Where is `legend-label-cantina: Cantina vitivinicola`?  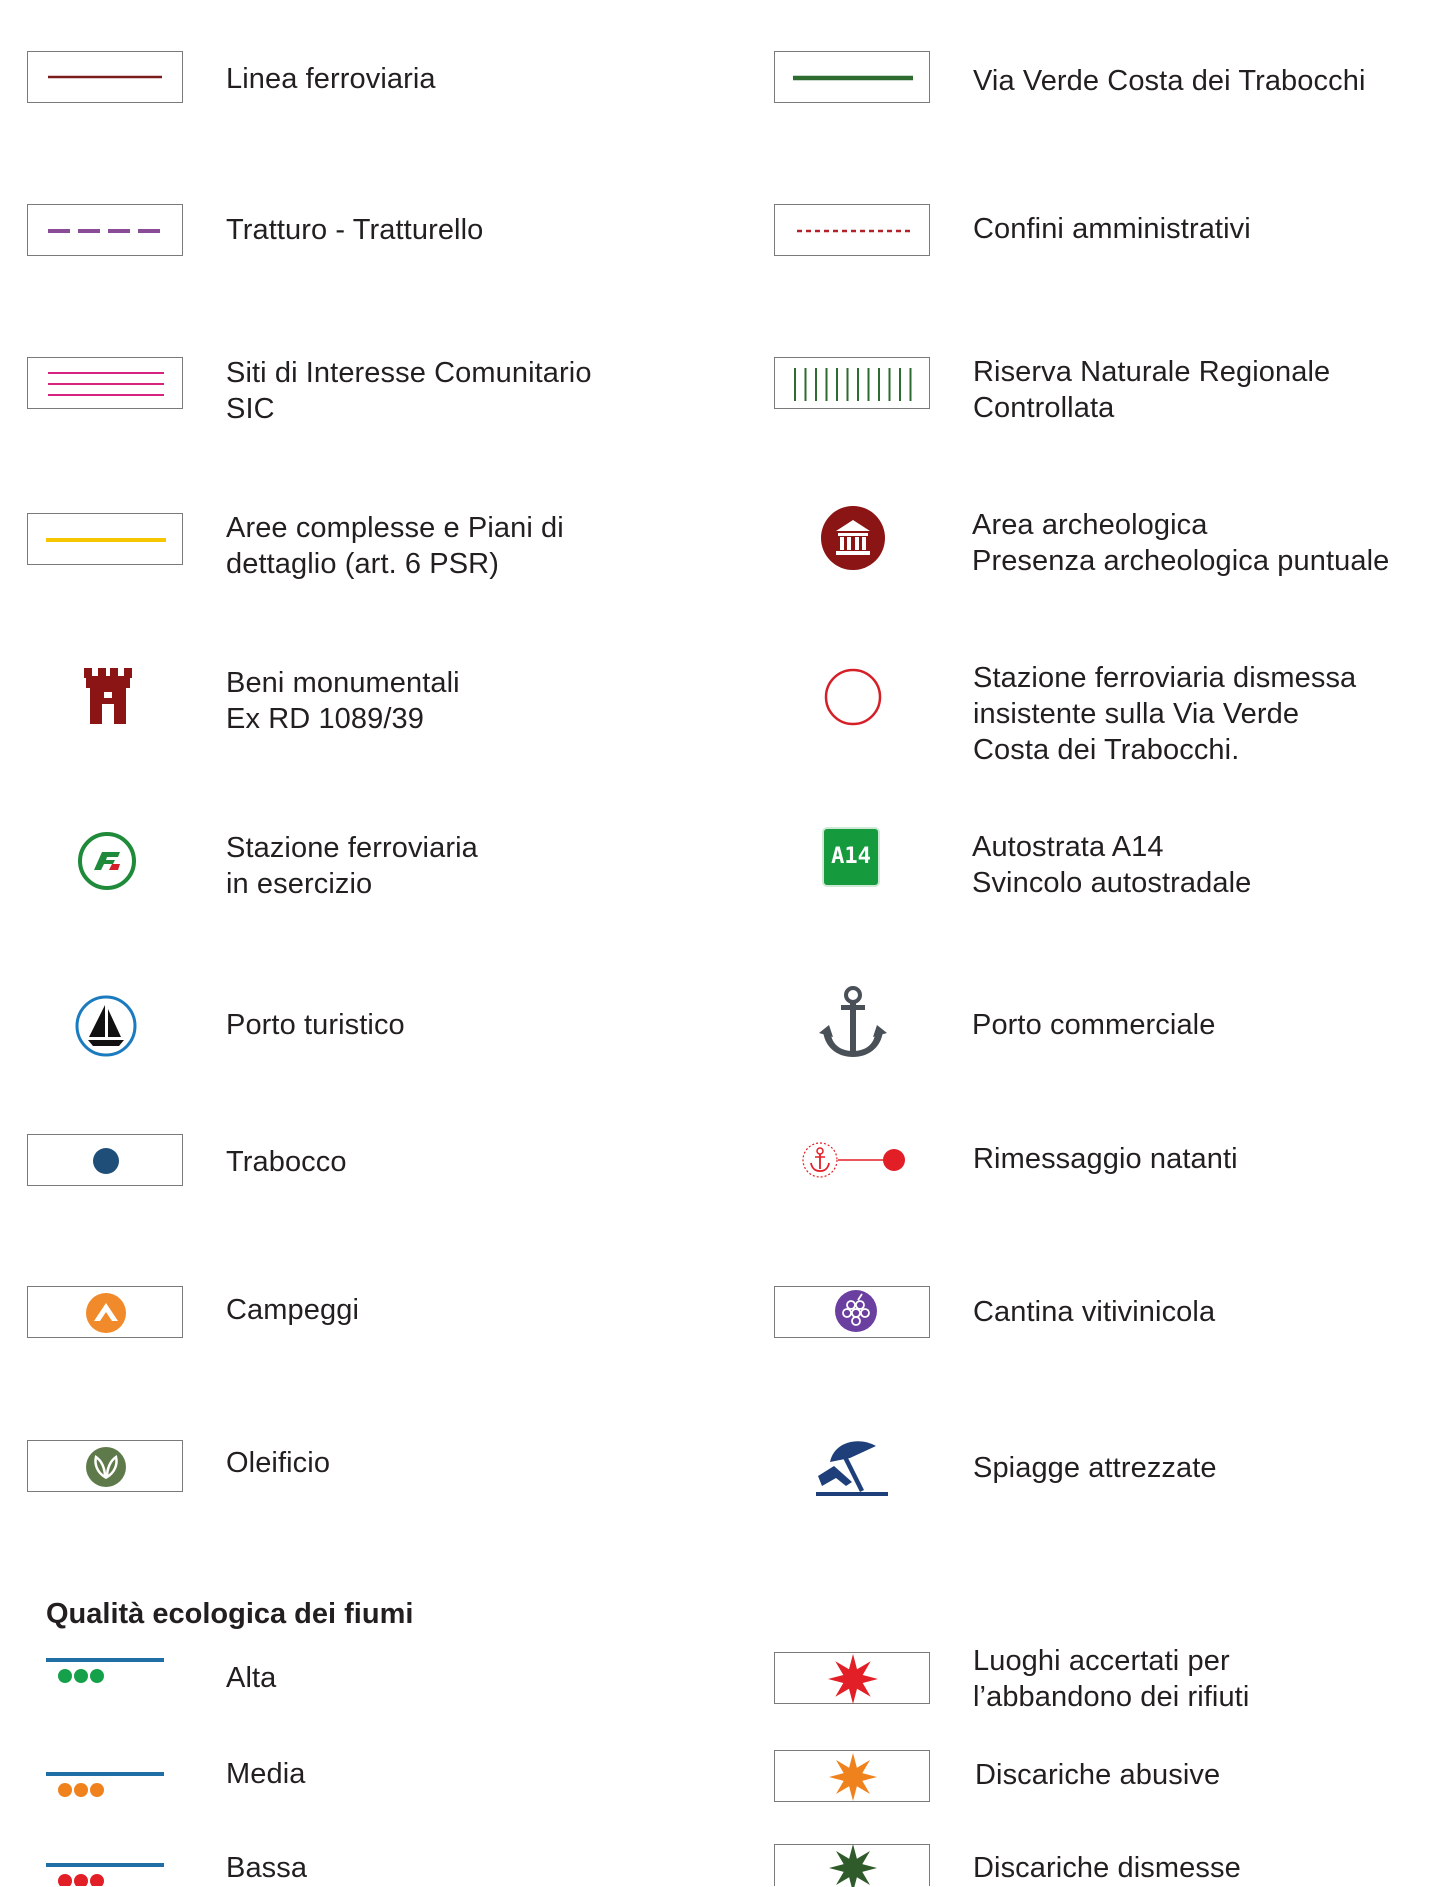 legend-label-cantina: Cantina vitivinicola is located at coordinates (1094, 1312).